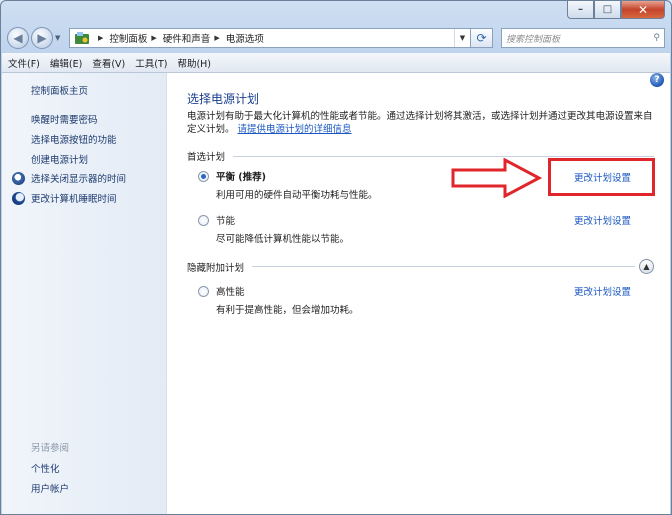 This screenshot has width=672, height=515. What do you see at coordinates (607, 10) in the screenshot?
I see `maximize-button: □` at bounding box center [607, 10].